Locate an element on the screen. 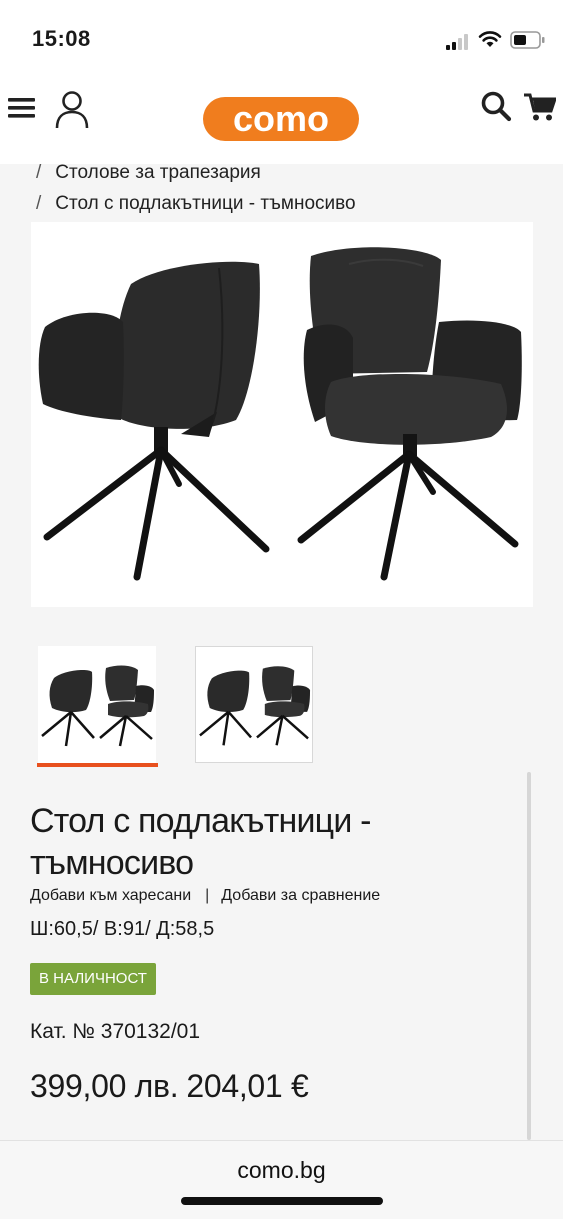 The width and height of the screenshot is (563, 1219). breadcrumb-label: Стол с подлакътници - тъмносиво is located at coordinates (205, 203).